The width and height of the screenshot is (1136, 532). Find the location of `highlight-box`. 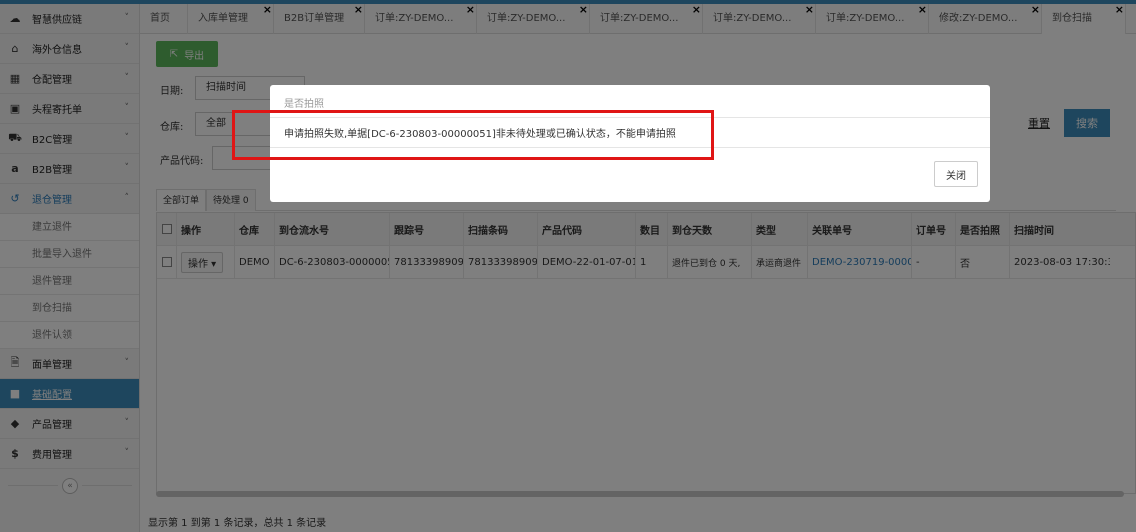

highlight-box is located at coordinates (473, 135).